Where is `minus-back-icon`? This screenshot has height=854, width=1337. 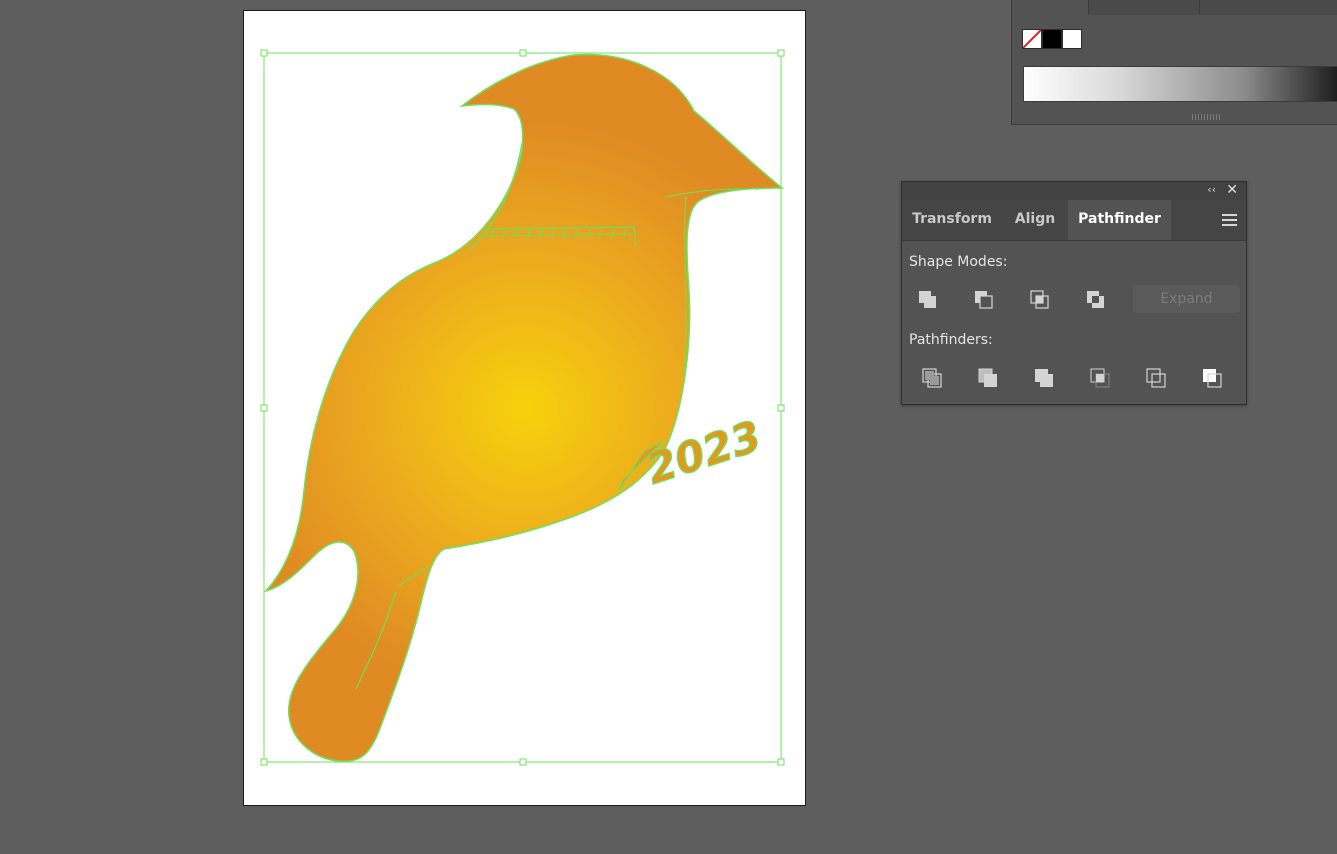
minus-back-icon is located at coordinates (1212, 378).